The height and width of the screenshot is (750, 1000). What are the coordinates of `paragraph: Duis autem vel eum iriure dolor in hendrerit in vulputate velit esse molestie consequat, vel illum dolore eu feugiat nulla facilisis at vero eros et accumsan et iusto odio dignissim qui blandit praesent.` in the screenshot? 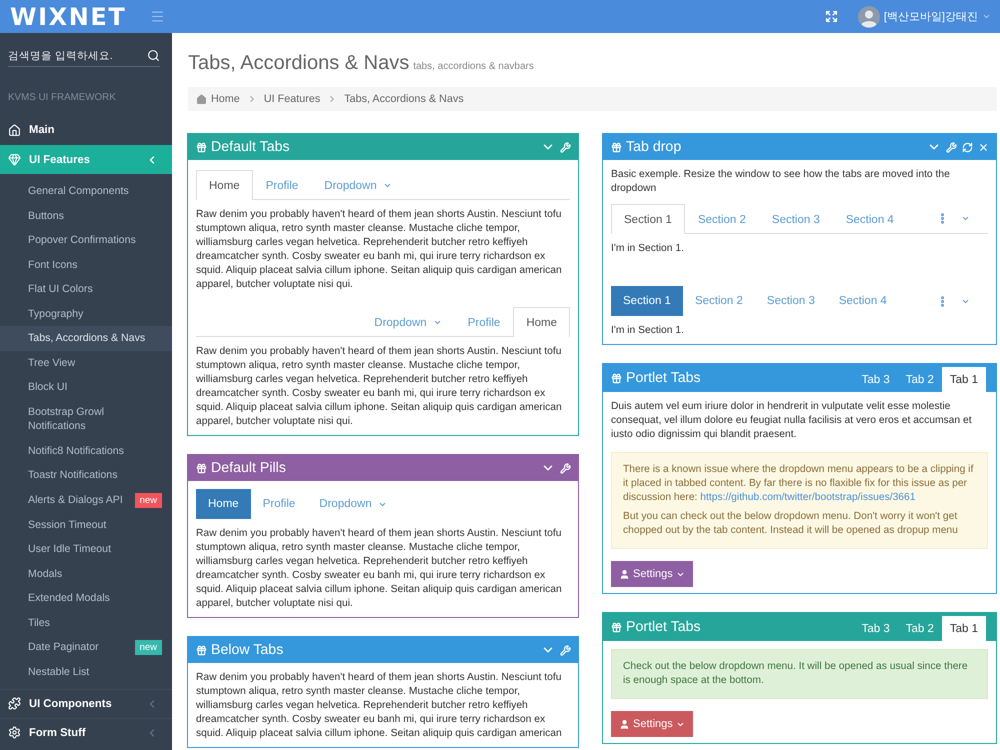 It's located at (792, 421).